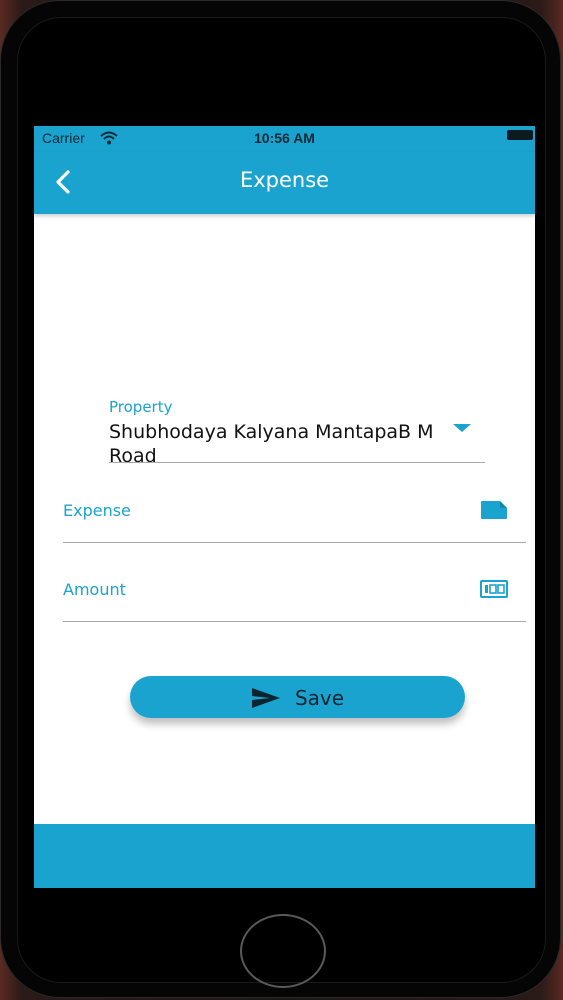 The width and height of the screenshot is (563, 1000). I want to click on nav-bar: Expense, so click(284, 183).